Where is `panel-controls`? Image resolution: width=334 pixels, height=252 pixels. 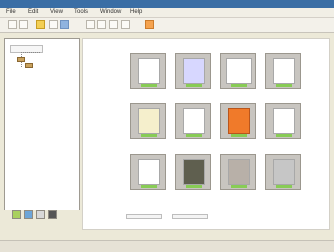 panel-controls is located at coordinates (42, 221).